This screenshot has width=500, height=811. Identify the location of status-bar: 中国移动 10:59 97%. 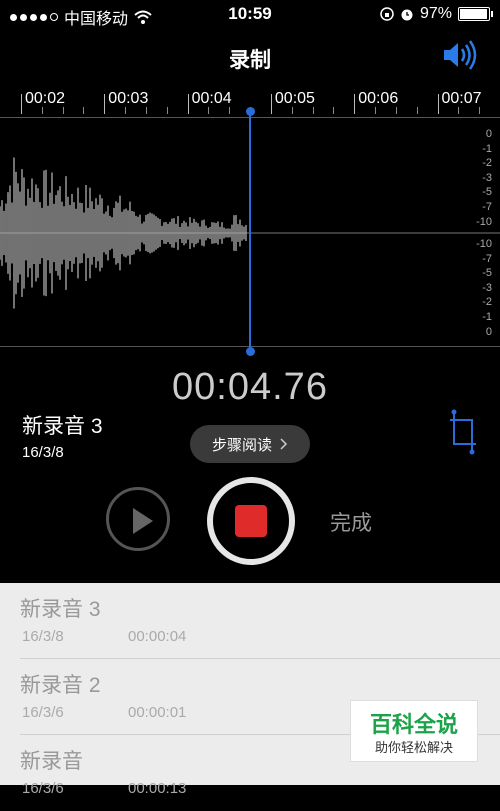
(250, 14).